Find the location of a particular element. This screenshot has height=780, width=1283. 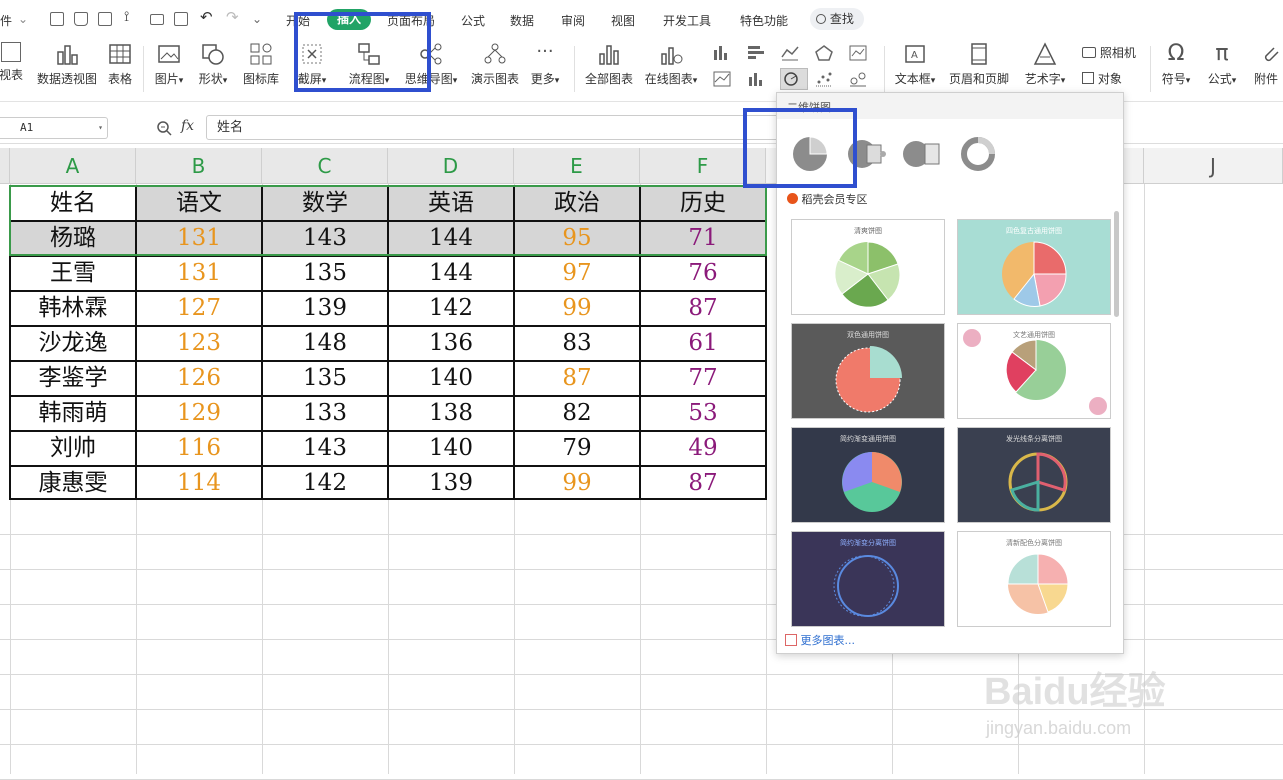

file-dropdown-icon: ⌄ is located at coordinates (23, 19).